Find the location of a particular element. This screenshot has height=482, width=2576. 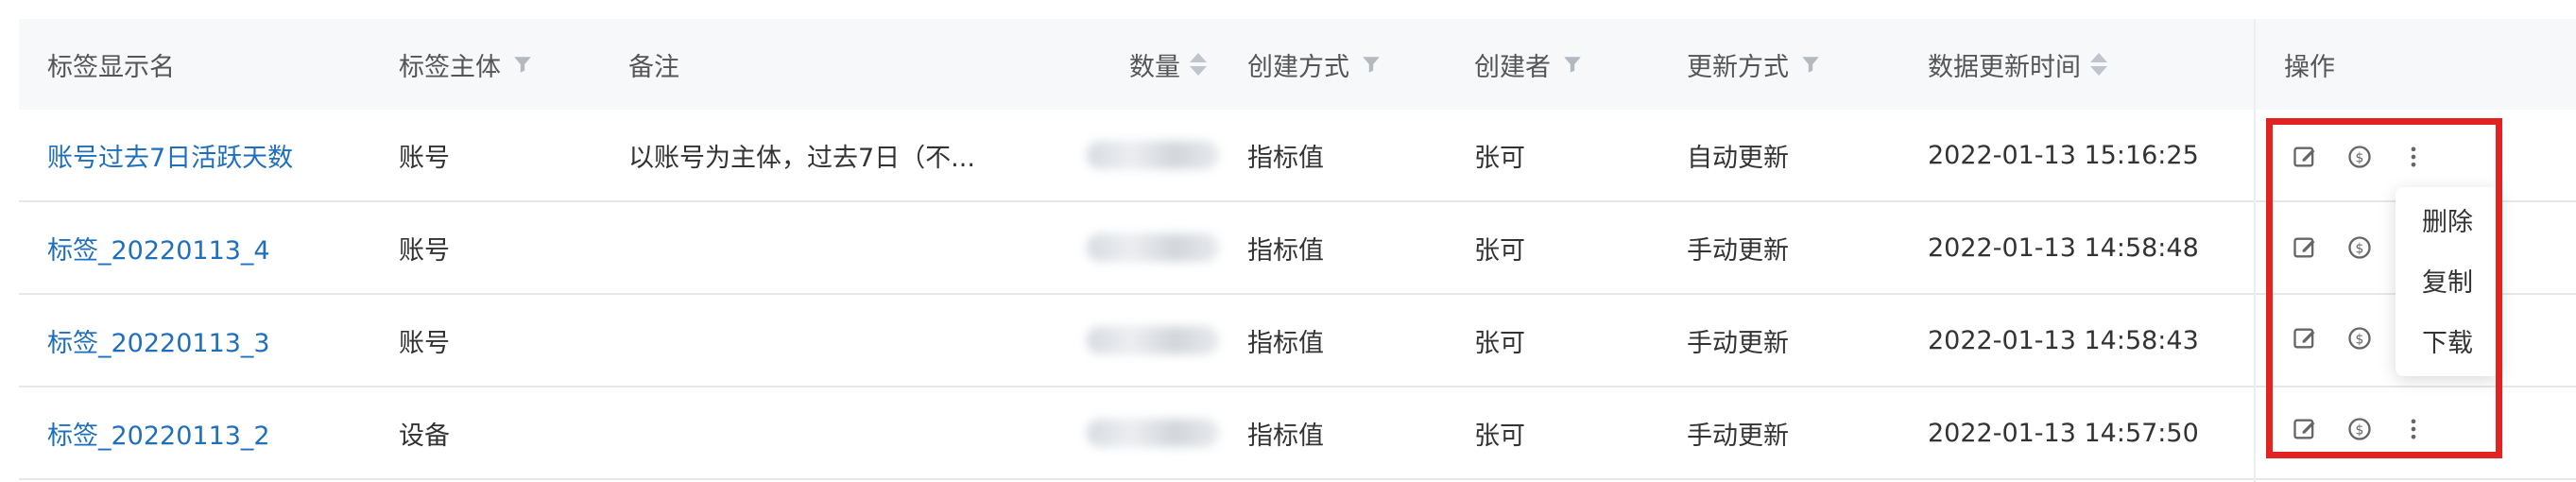

header-creator: 创建者 is located at coordinates (1528, 64).